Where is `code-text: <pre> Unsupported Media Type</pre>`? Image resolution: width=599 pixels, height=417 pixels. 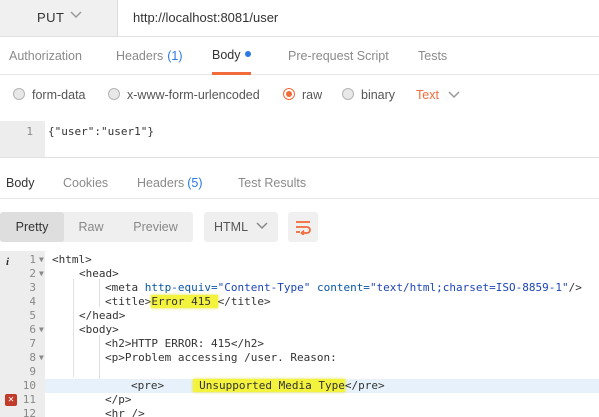 code-text: <pre> Unsupported Media Type</pre> is located at coordinates (258, 386).